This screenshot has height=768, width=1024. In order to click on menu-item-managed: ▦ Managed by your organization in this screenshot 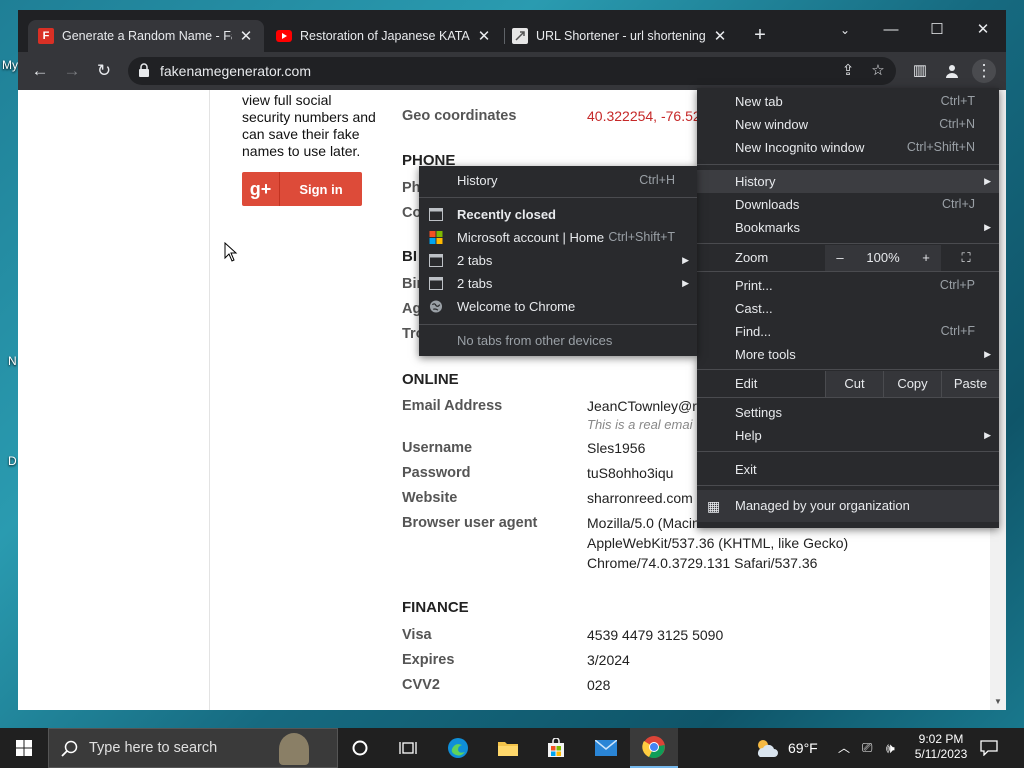, I will do `click(848, 506)`.